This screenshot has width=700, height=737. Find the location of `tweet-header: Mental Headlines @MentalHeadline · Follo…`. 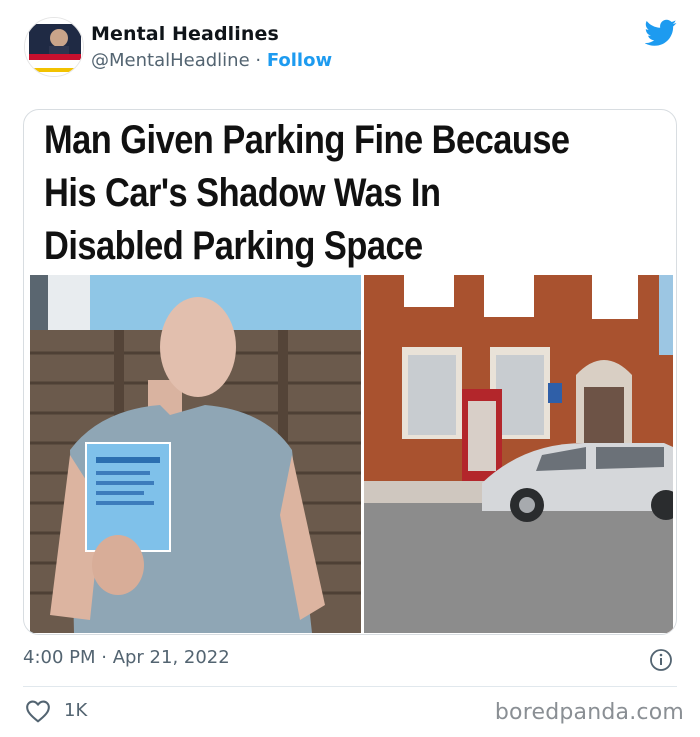

tweet-header: Mental Headlines @MentalHeadline · Follo… is located at coordinates (350, 50).